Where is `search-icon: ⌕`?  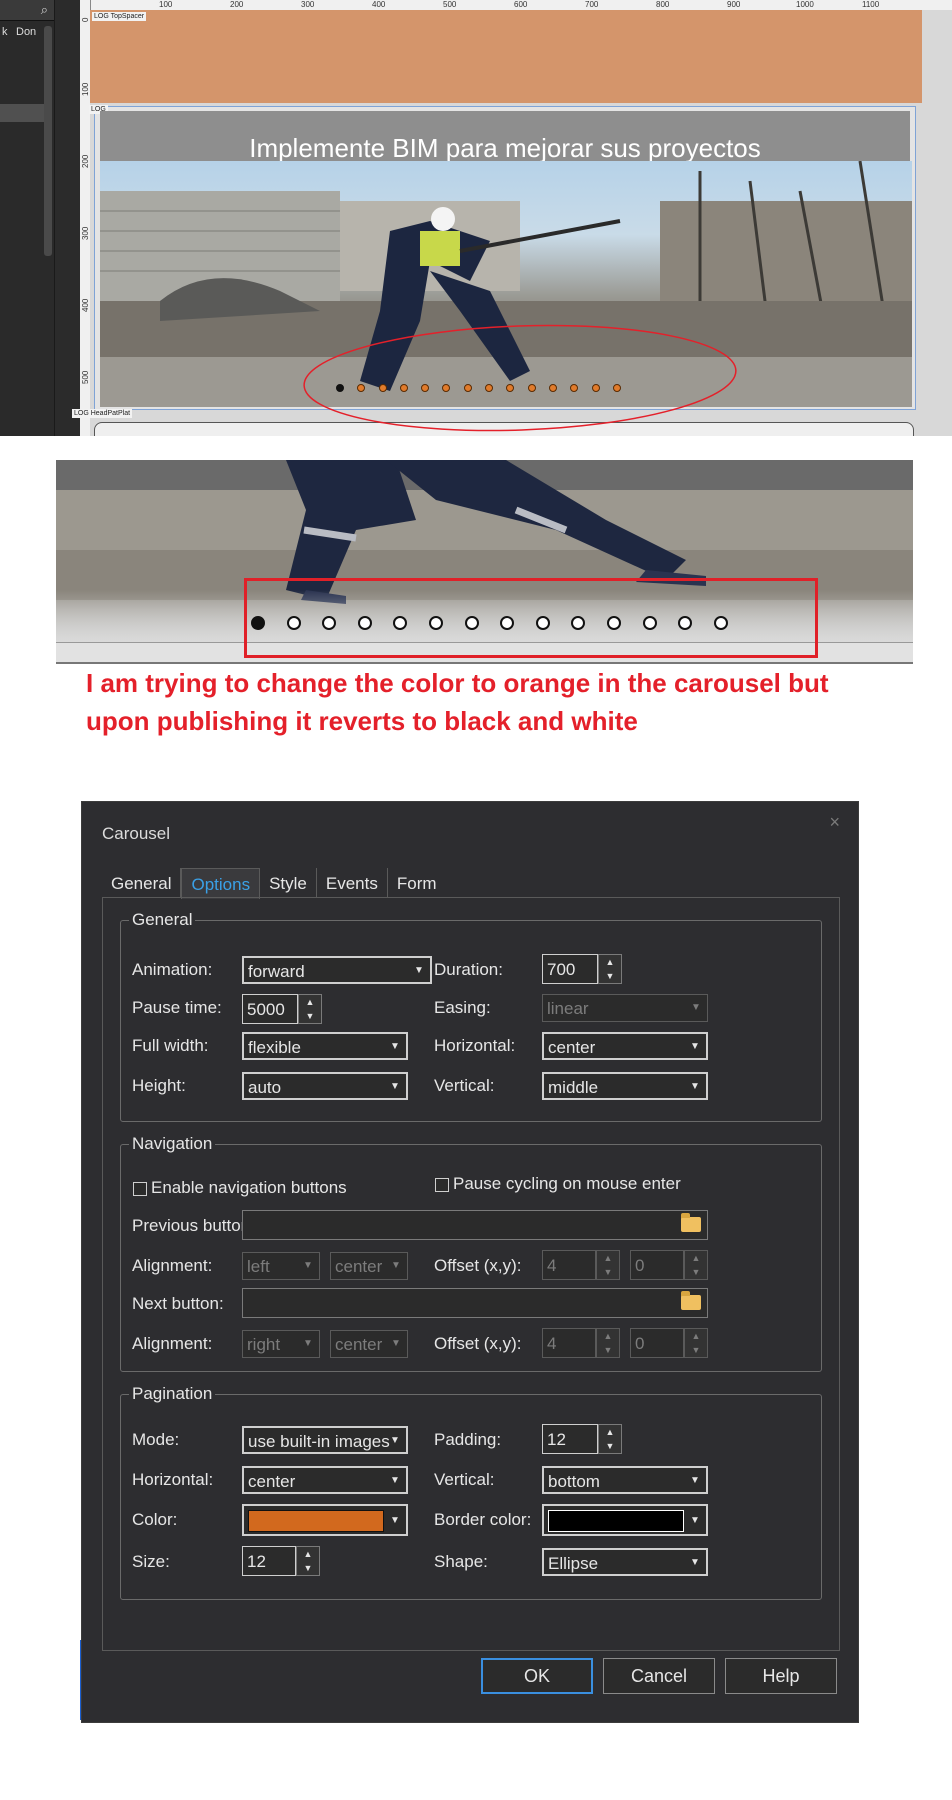 search-icon: ⌕ is located at coordinates (44, 10).